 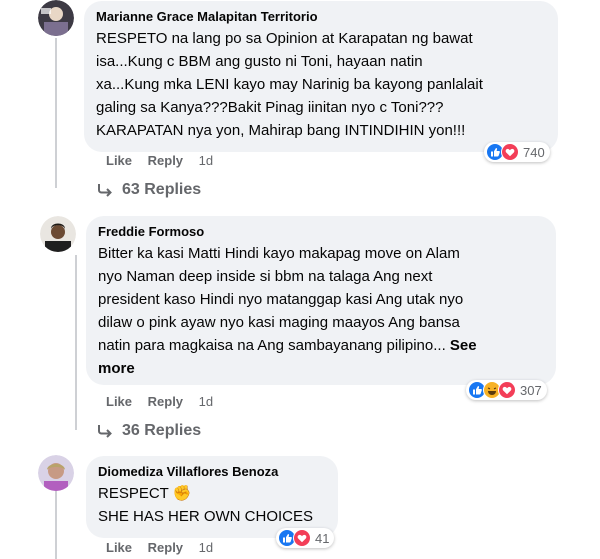 What do you see at coordinates (212, 472) in the screenshot?
I see `comment-author: Diomediza Villaflores Benoza` at bounding box center [212, 472].